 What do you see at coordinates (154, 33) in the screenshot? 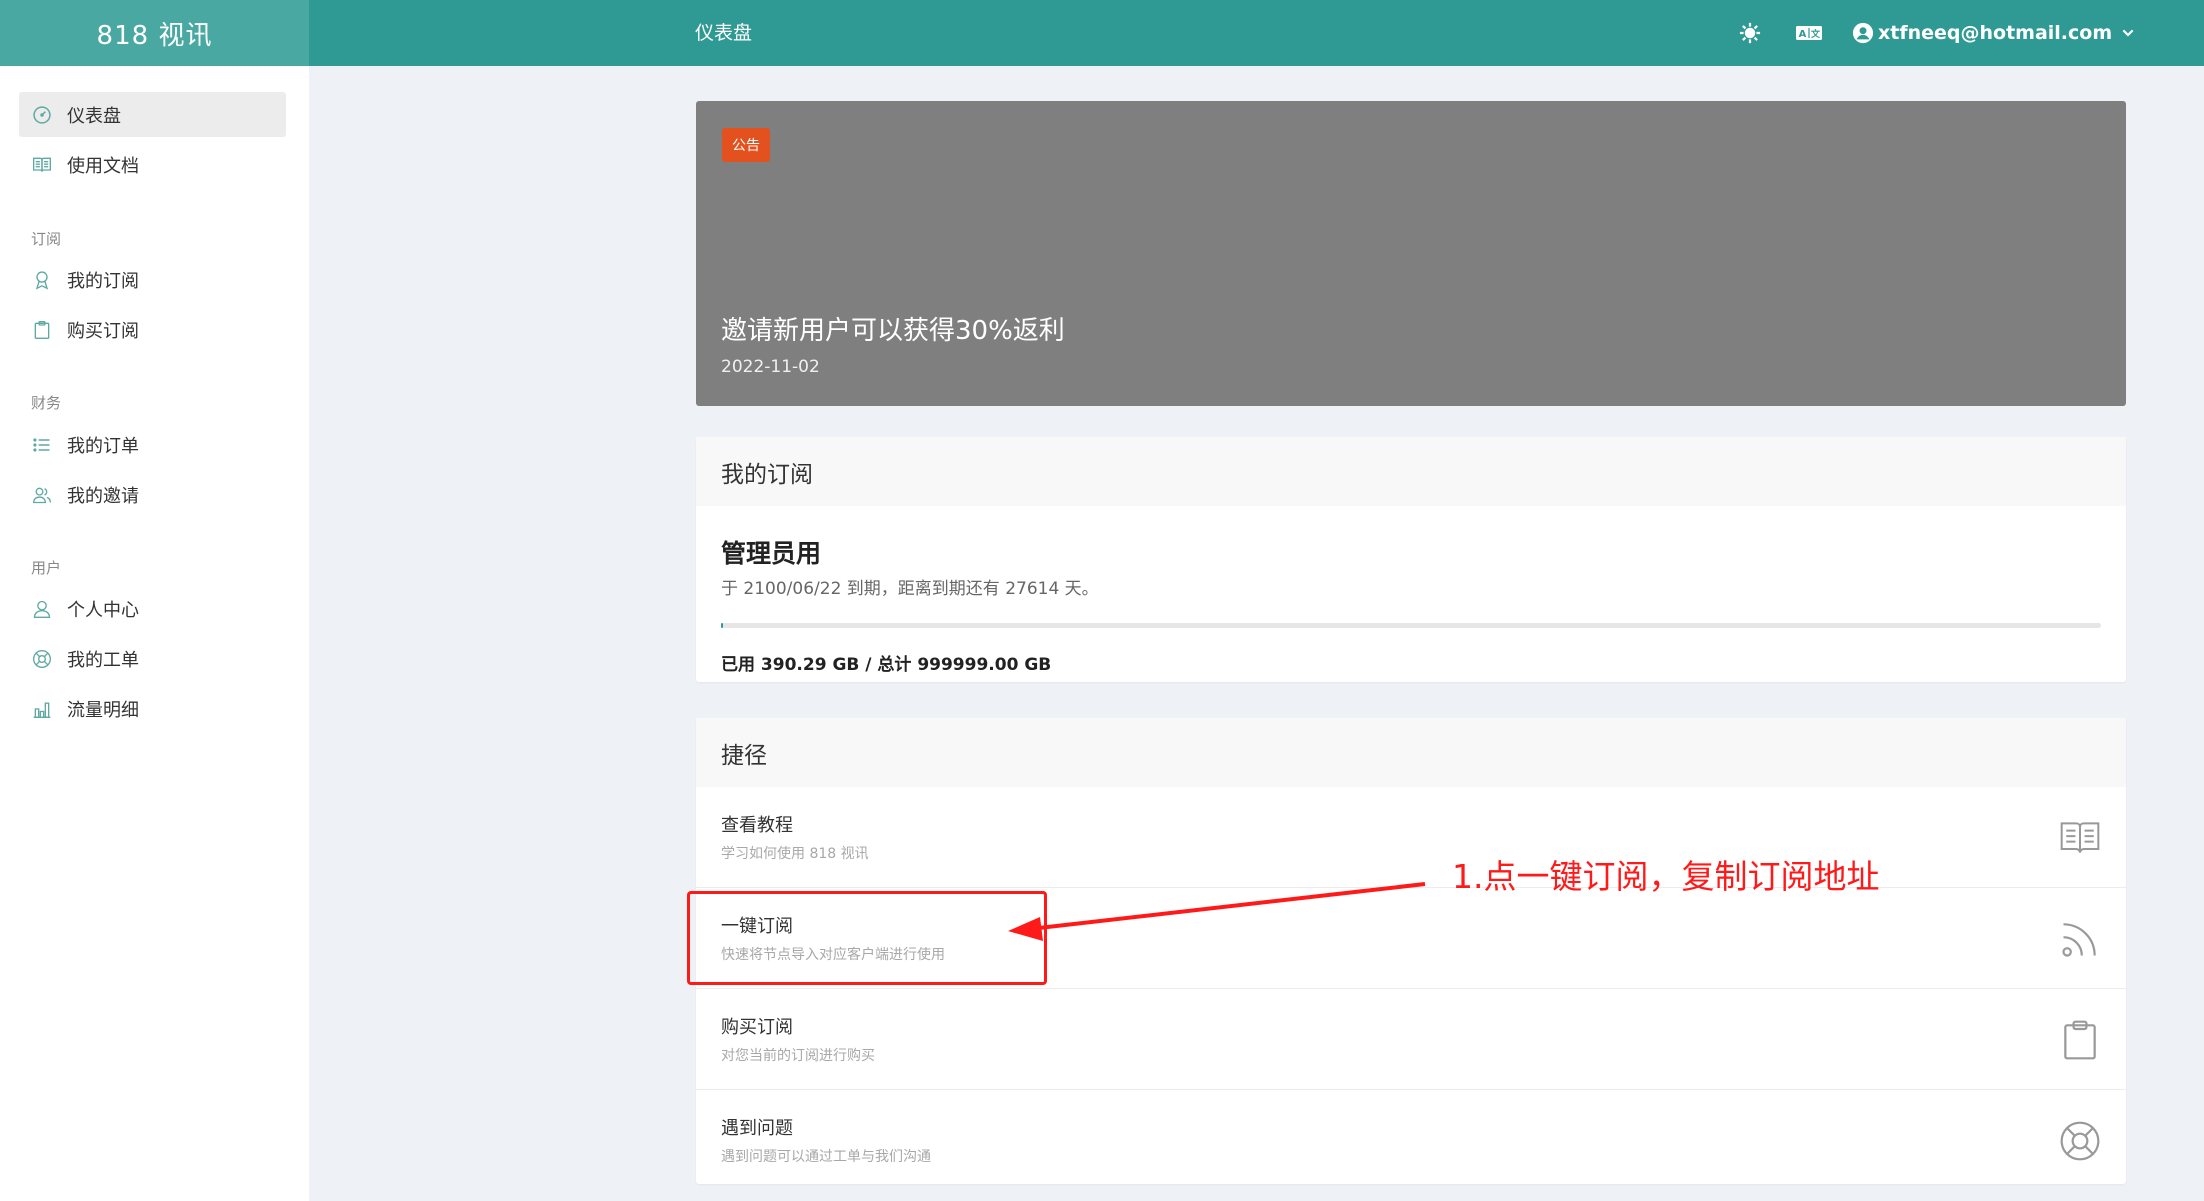
I see `brand-logo: 818 视讯` at bounding box center [154, 33].